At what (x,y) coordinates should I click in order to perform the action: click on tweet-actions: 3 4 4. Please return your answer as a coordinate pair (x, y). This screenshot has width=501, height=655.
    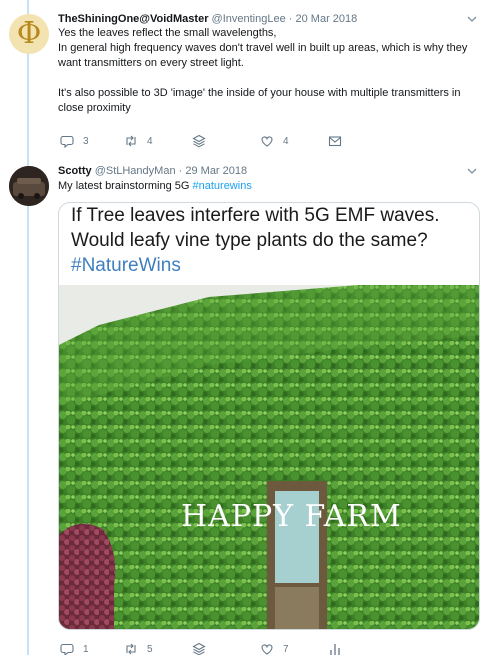
    Looking at the image, I should click on (208, 141).